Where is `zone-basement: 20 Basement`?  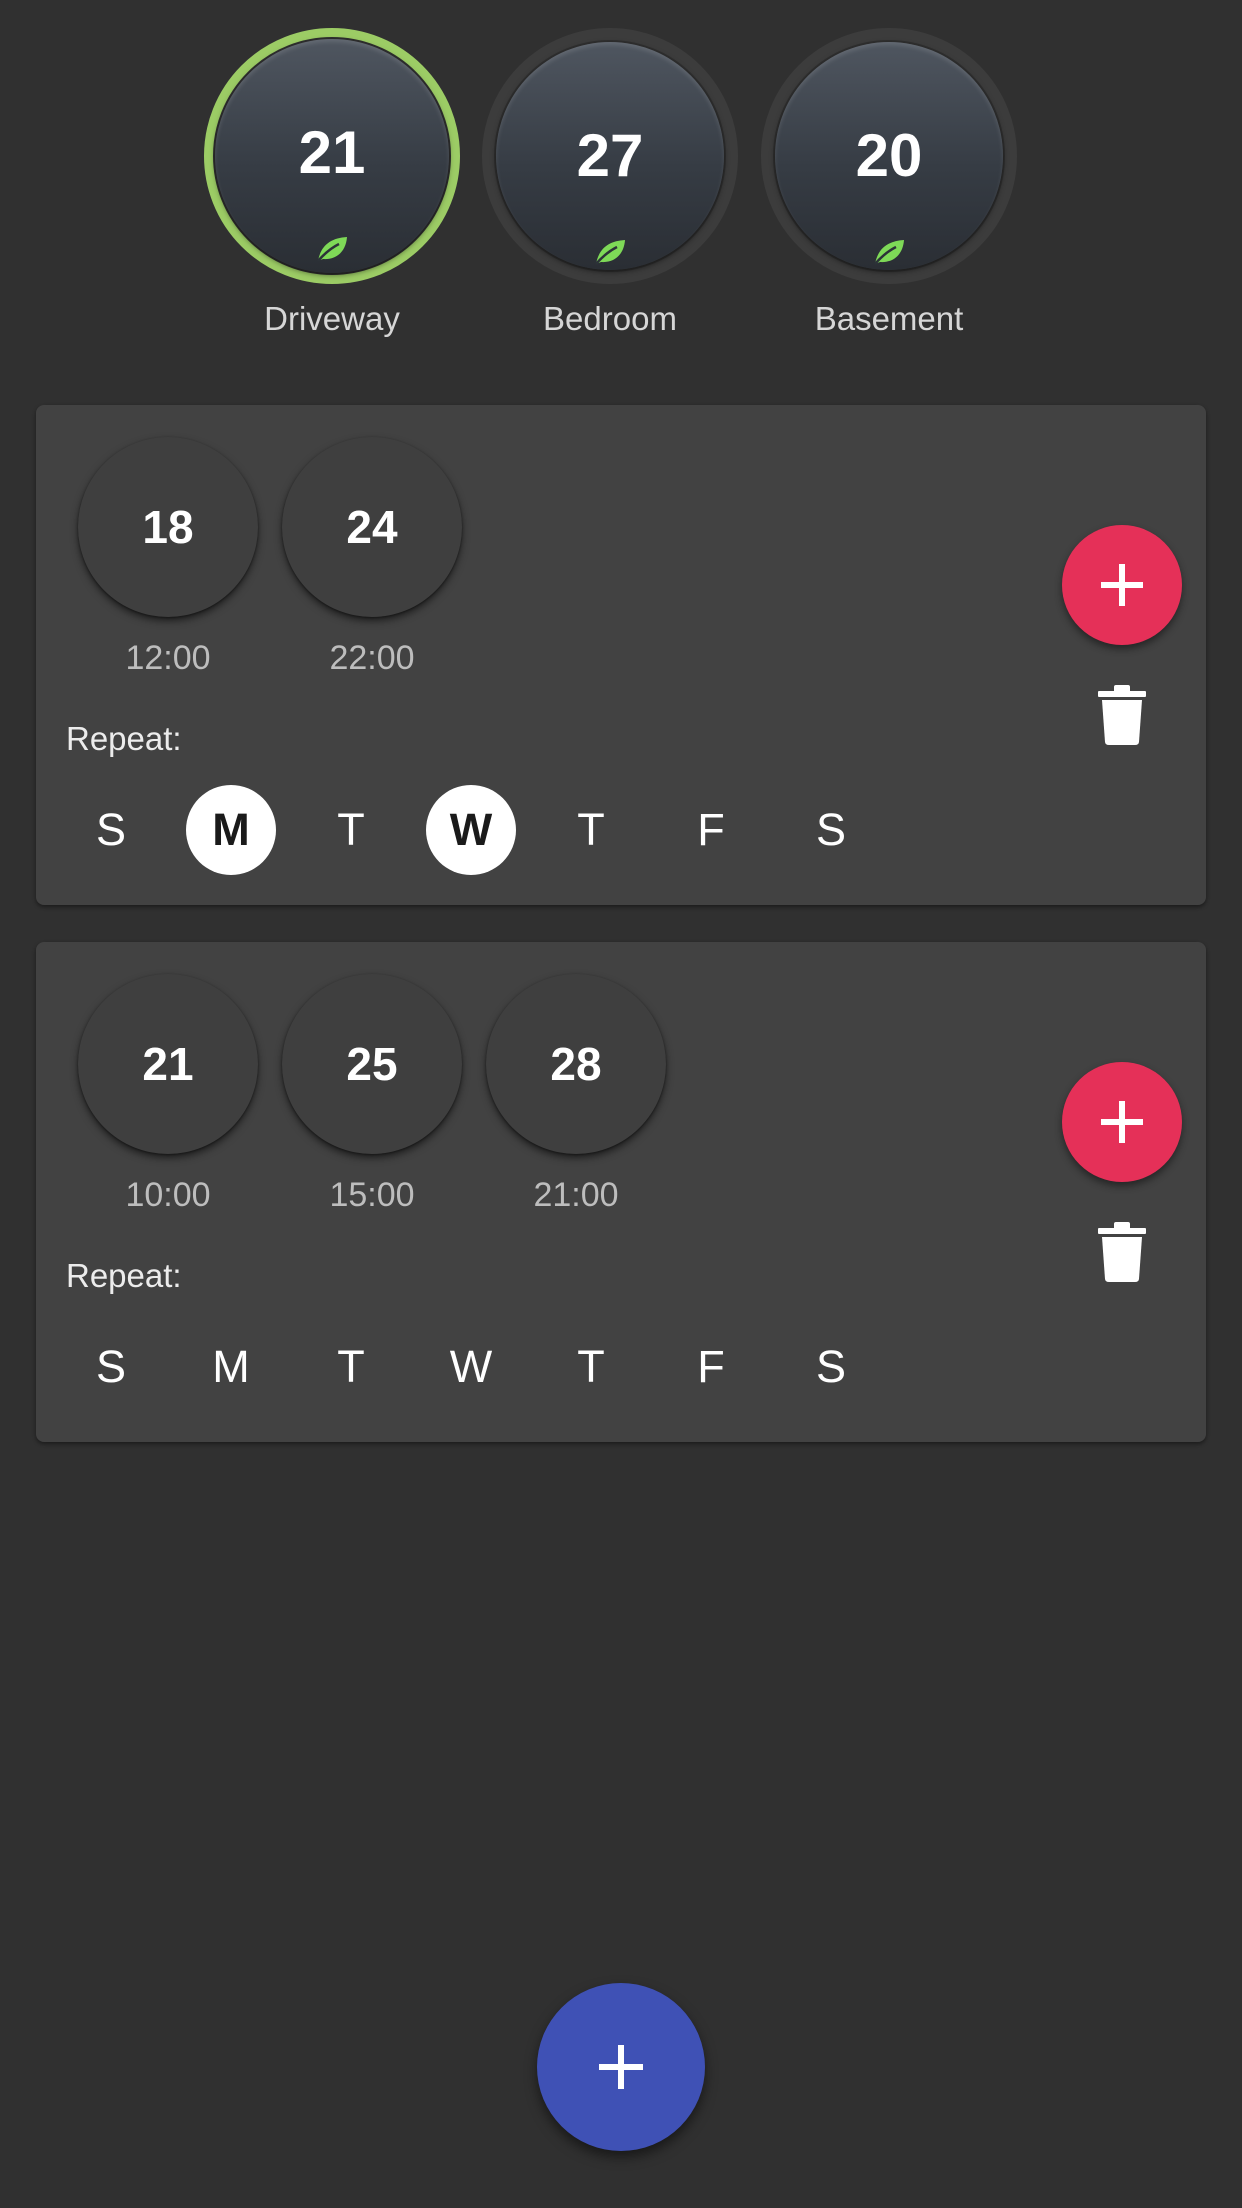
zone-basement: 20 Basement is located at coordinates (889, 183).